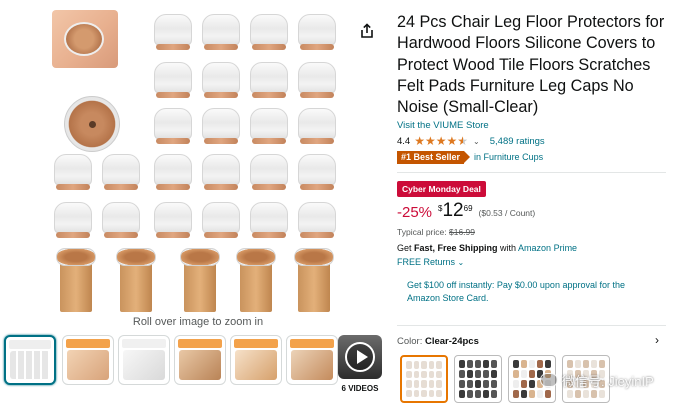 The width and height of the screenshot is (677, 409). Describe the element at coordinates (424, 379) in the screenshot. I see `swatch-clear` at that location.